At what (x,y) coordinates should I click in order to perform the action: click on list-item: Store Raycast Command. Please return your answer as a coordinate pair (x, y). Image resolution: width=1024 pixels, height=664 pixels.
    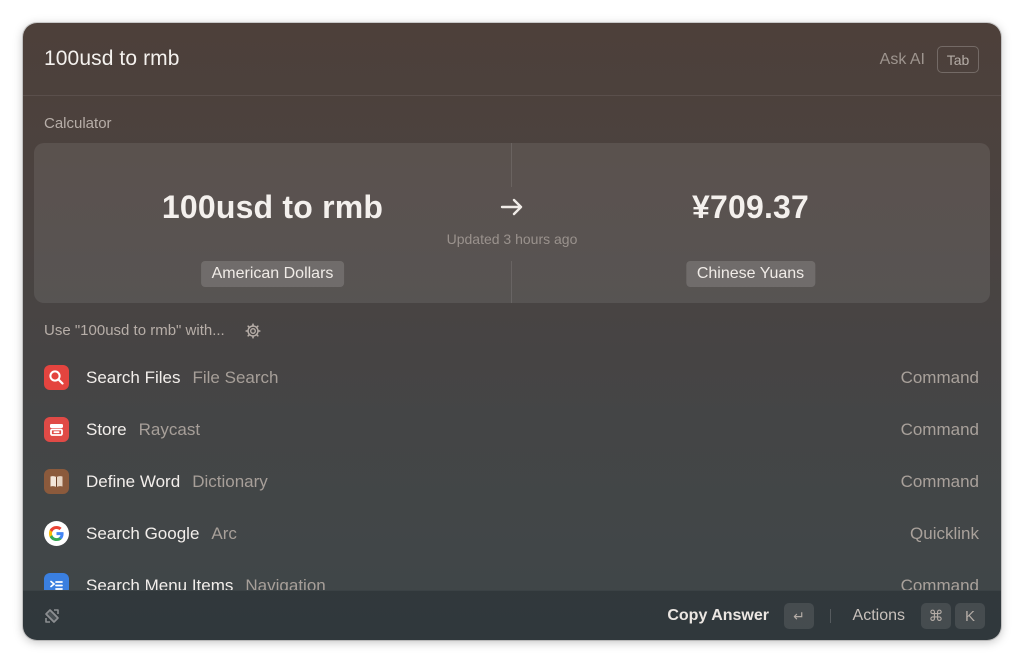
    Looking at the image, I should click on (512, 430).